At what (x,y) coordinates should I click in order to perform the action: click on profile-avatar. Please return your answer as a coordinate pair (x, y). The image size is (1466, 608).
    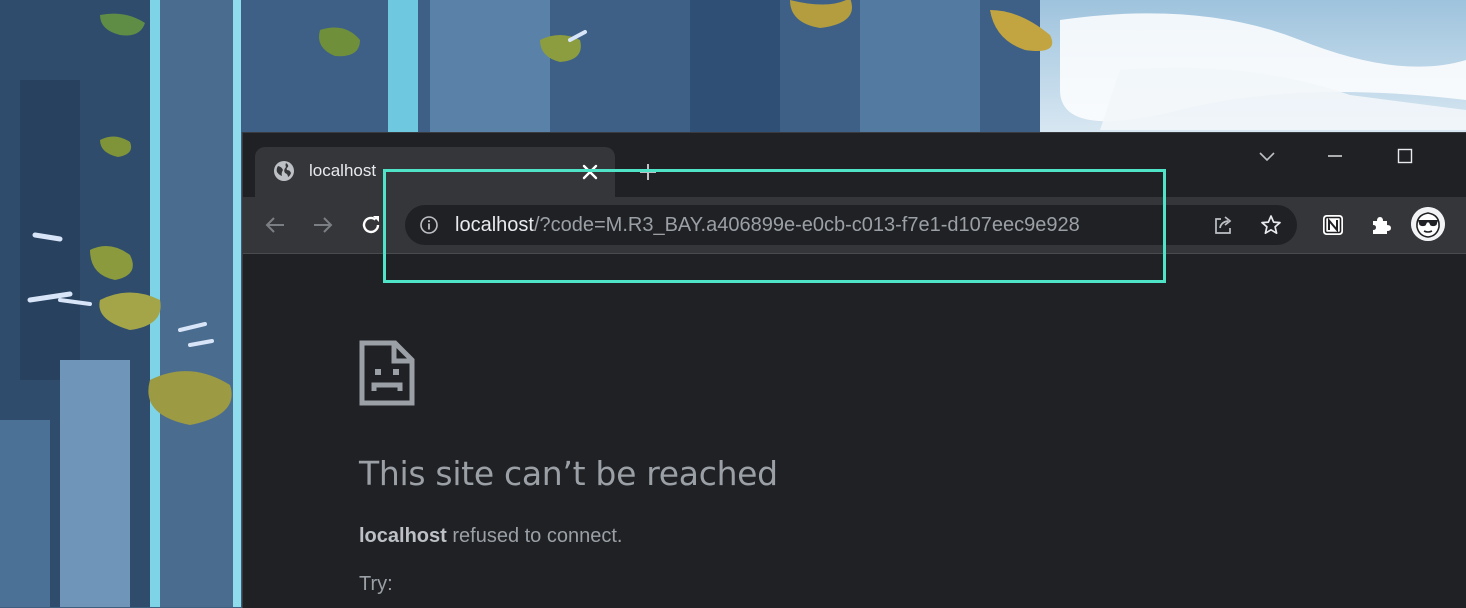
    Looking at the image, I should click on (1428, 224).